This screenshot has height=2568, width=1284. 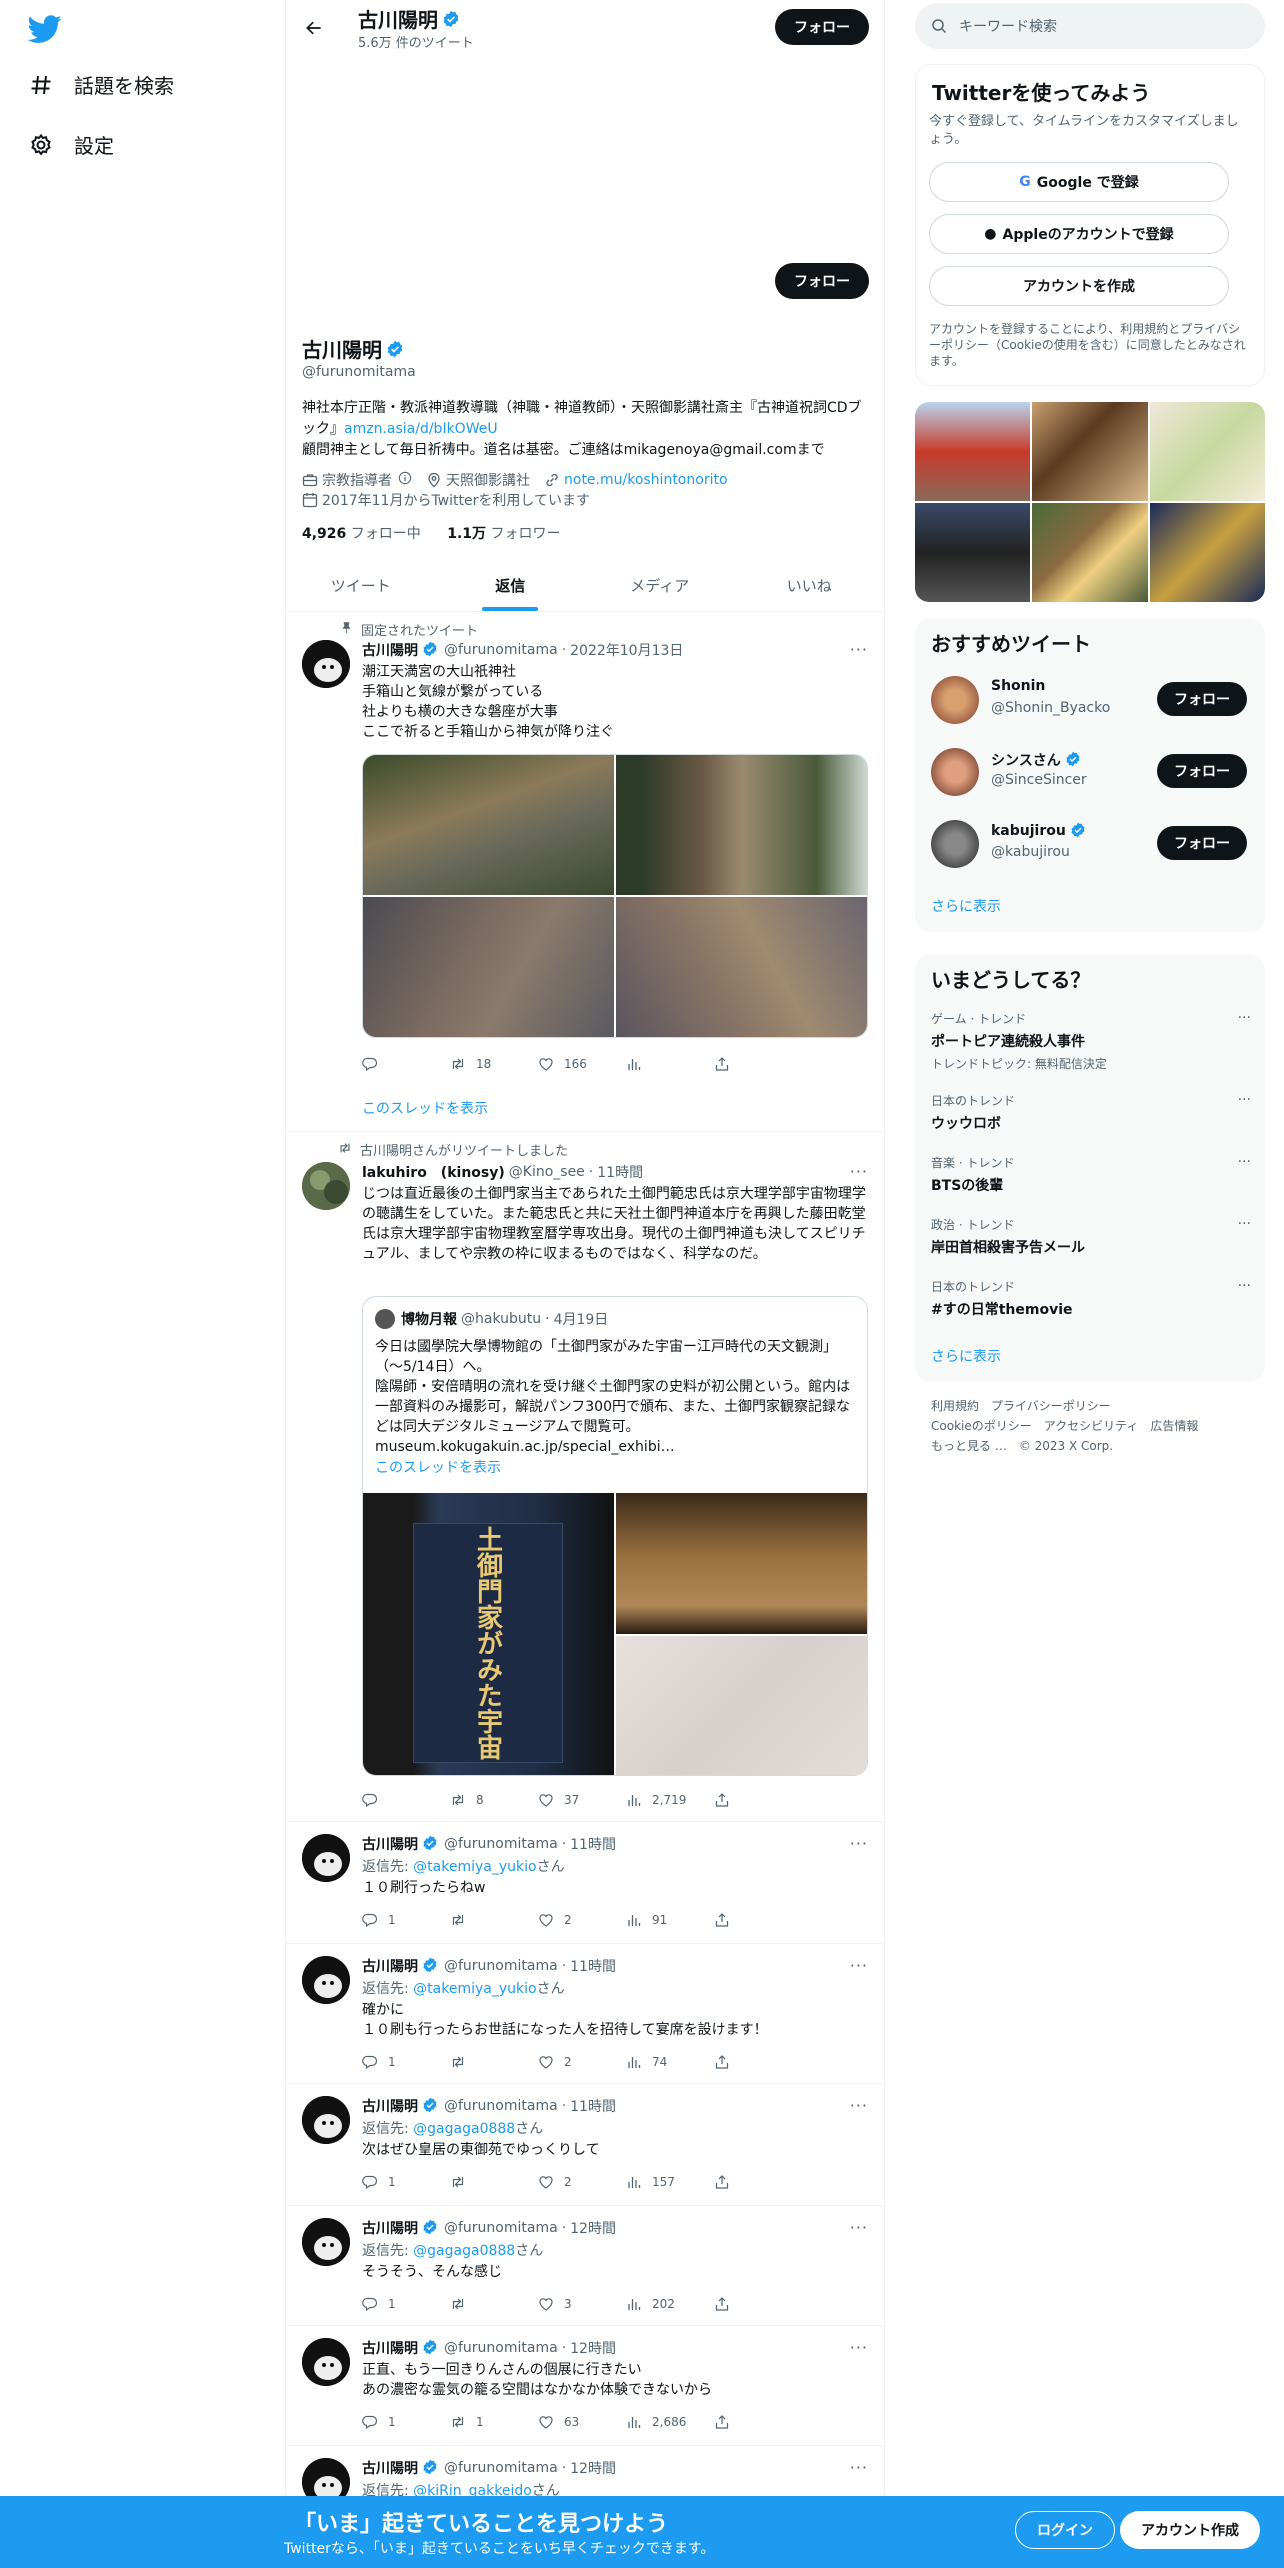 What do you see at coordinates (1091, 1236) in the screenshot?
I see `trend-item: 政治 · トレンド 岸田首相殺害予告メール ···` at bounding box center [1091, 1236].